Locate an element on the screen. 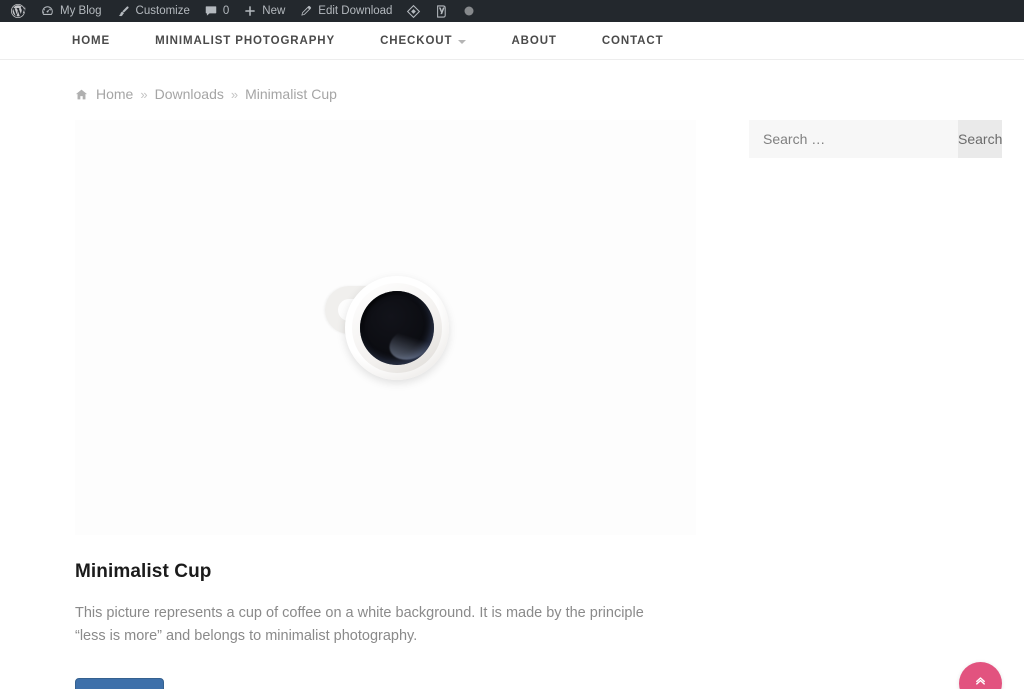 The width and height of the screenshot is (1024, 689). admin-bar-plugin-diamond is located at coordinates (413, 11).